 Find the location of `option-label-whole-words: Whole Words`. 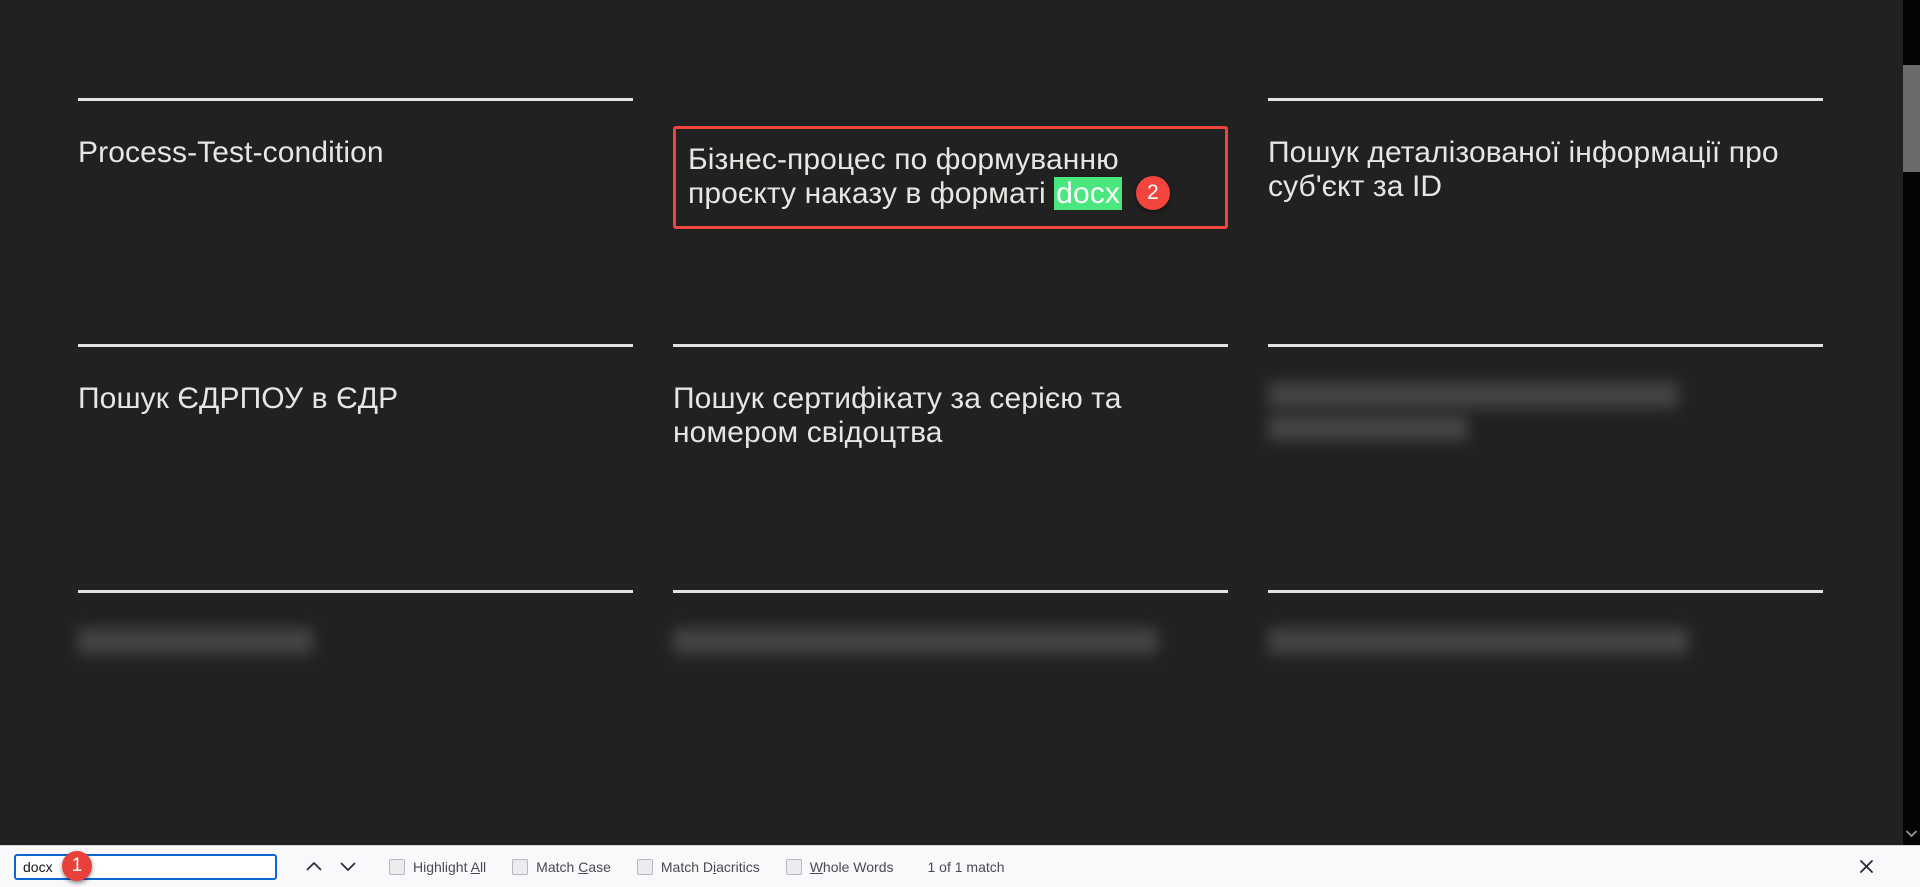

option-label-whole-words: Whole Words is located at coordinates (852, 867).